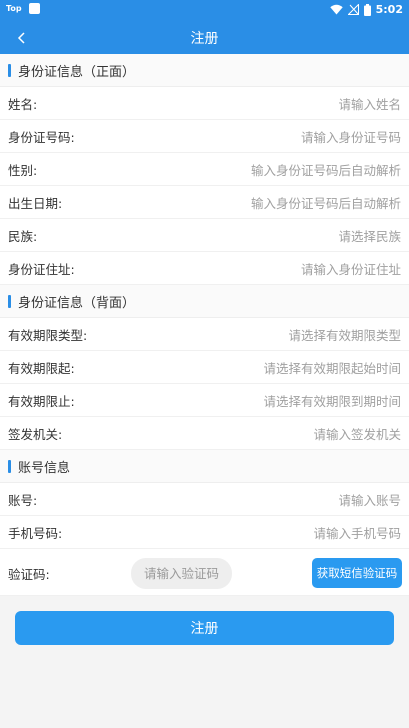 This screenshot has width=409, height=728. Describe the element at coordinates (204, 235) in the screenshot. I see `form-row-ethnicity: 民族: 请选择民族` at that location.